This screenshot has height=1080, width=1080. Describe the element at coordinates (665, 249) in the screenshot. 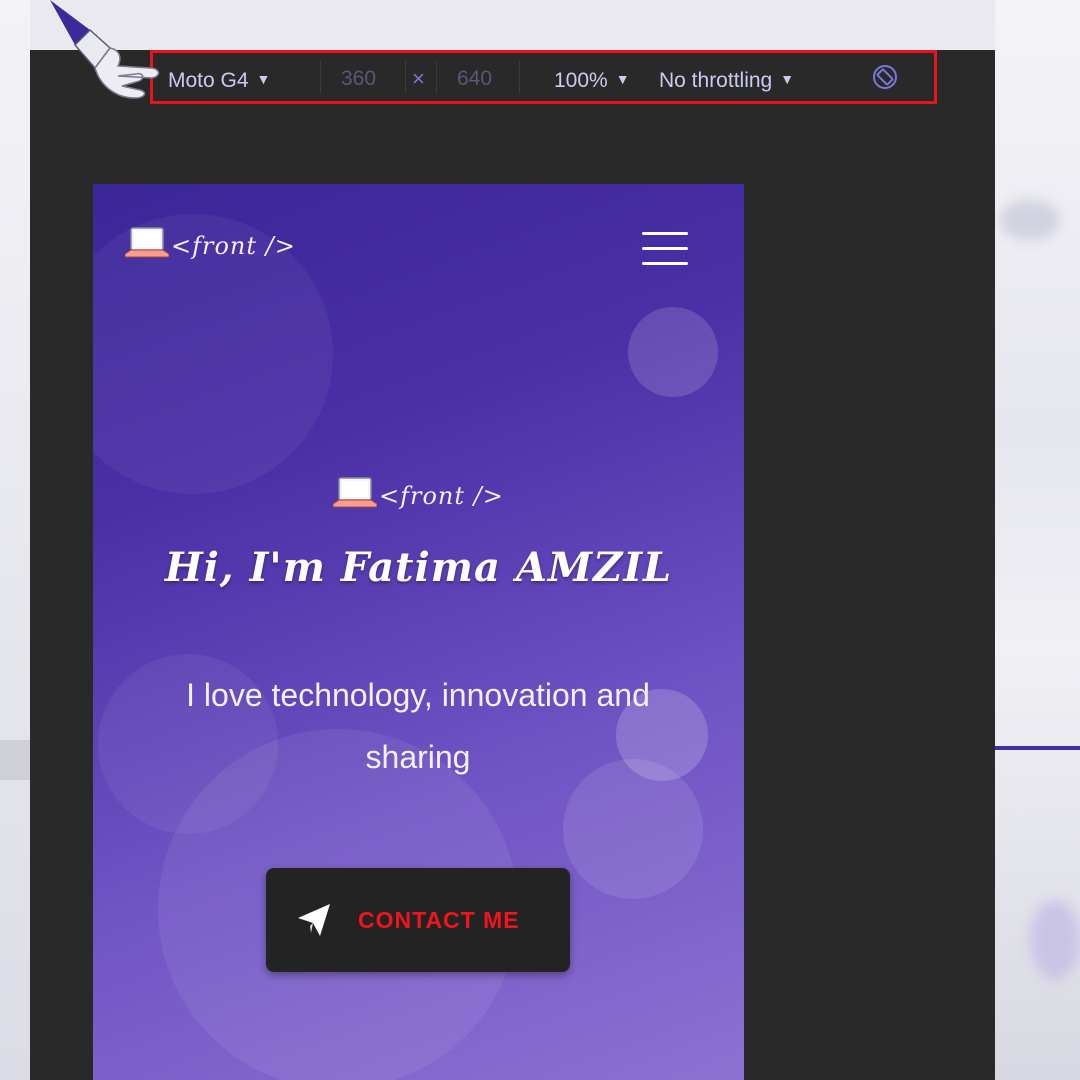

I see `hamburger-menu-icon` at that location.